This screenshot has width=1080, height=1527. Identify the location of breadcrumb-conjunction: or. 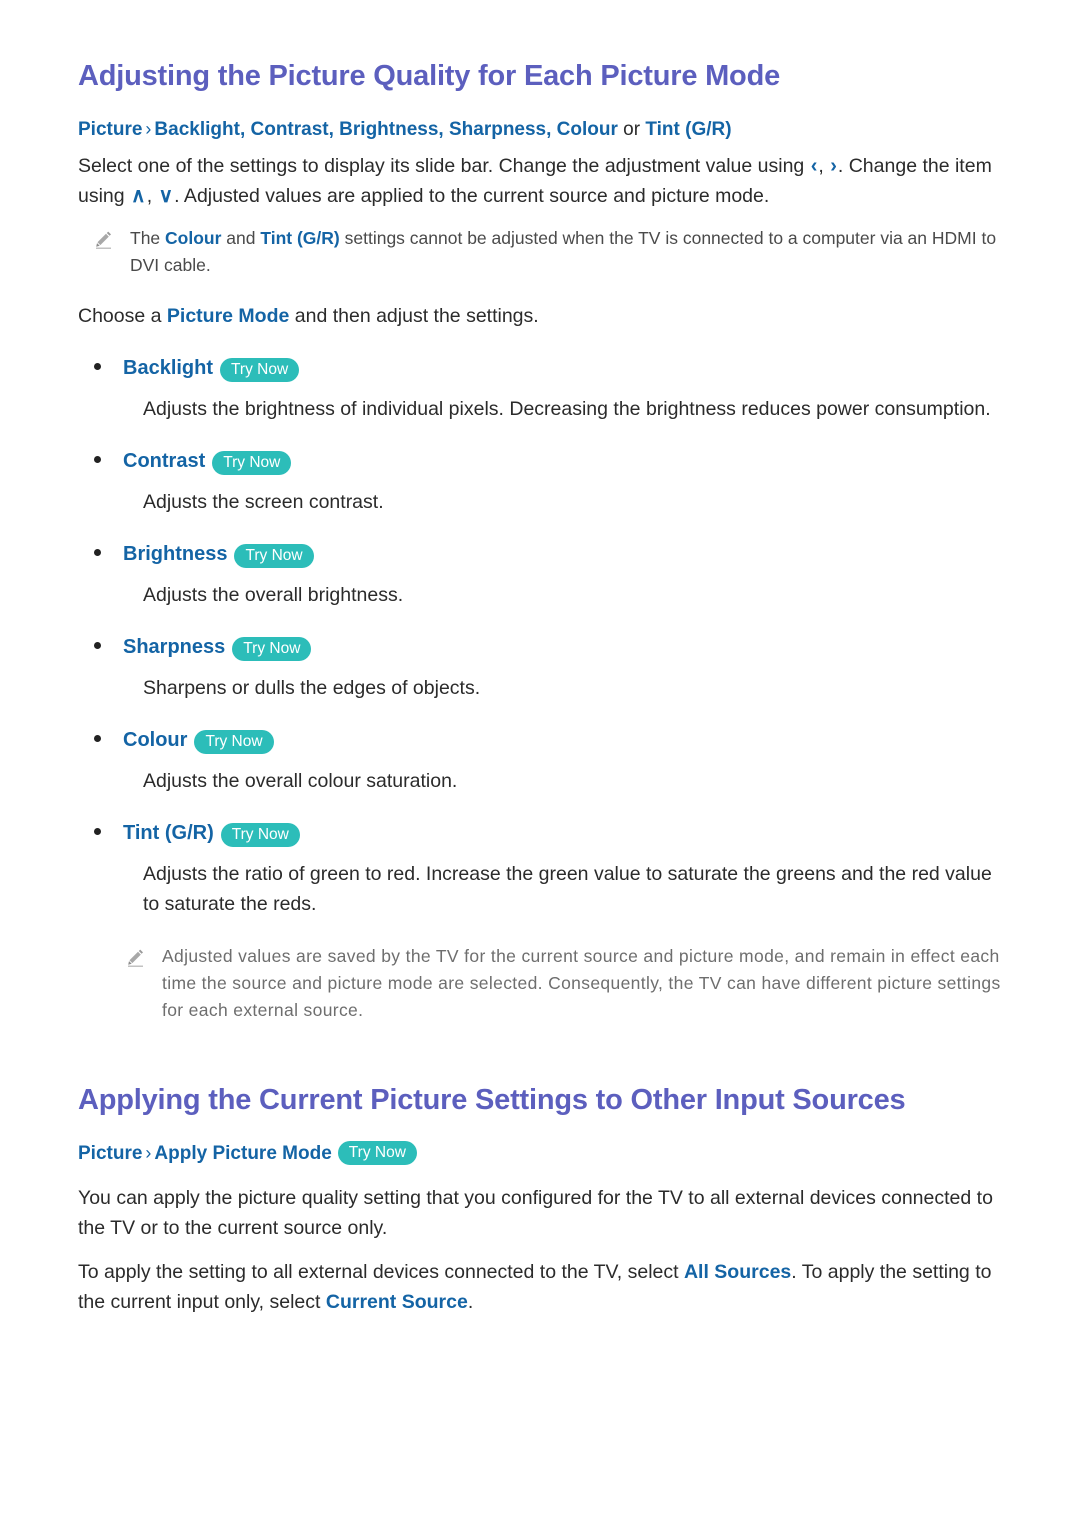
(632, 129).